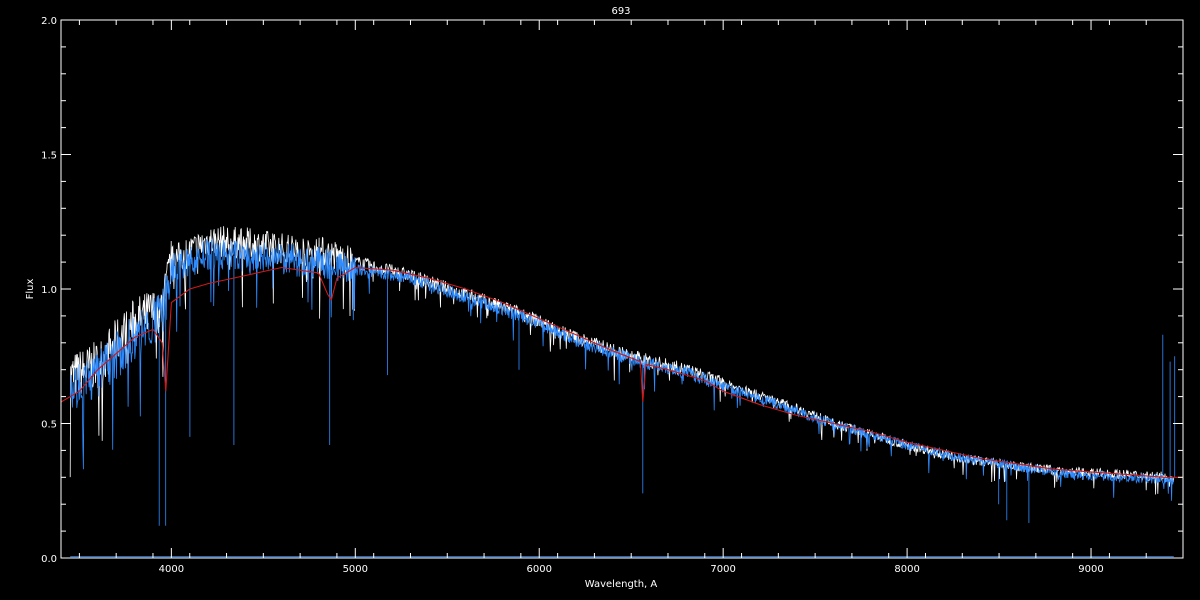 This screenshot has width=1200, height=600. Describe the element at coordinates (722, 569) in the screenshot. I see `x-tick-label: 7000` at that location.